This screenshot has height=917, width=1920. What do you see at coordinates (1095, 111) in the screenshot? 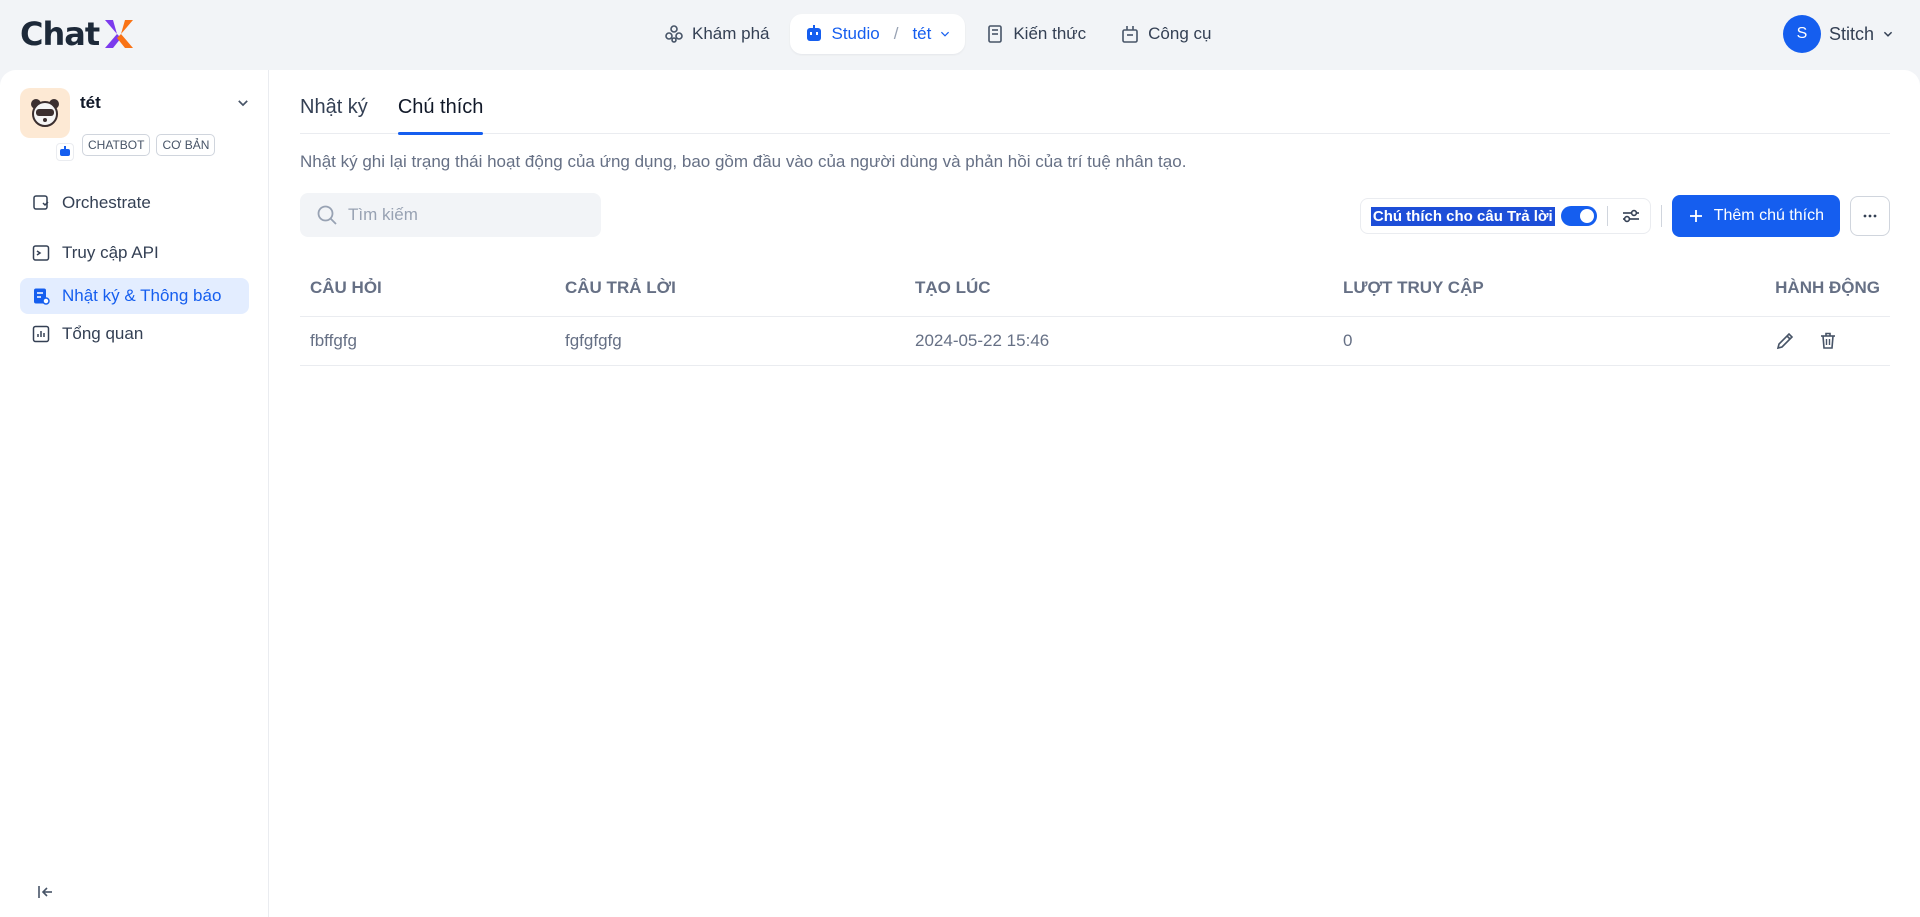
I see `tab-bar: Nhật ký Chú thích` at bounding box center [1095, 111].